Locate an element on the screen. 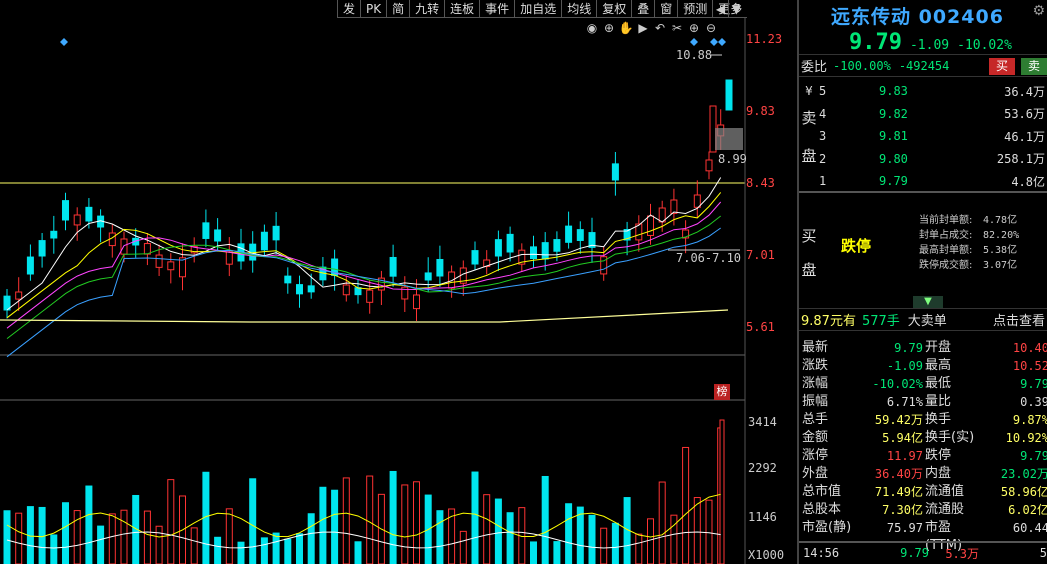 The width and height of the screenshot is (1047, 564). seal-stat-value: 82.20% is located at coordinates (1001, 235).